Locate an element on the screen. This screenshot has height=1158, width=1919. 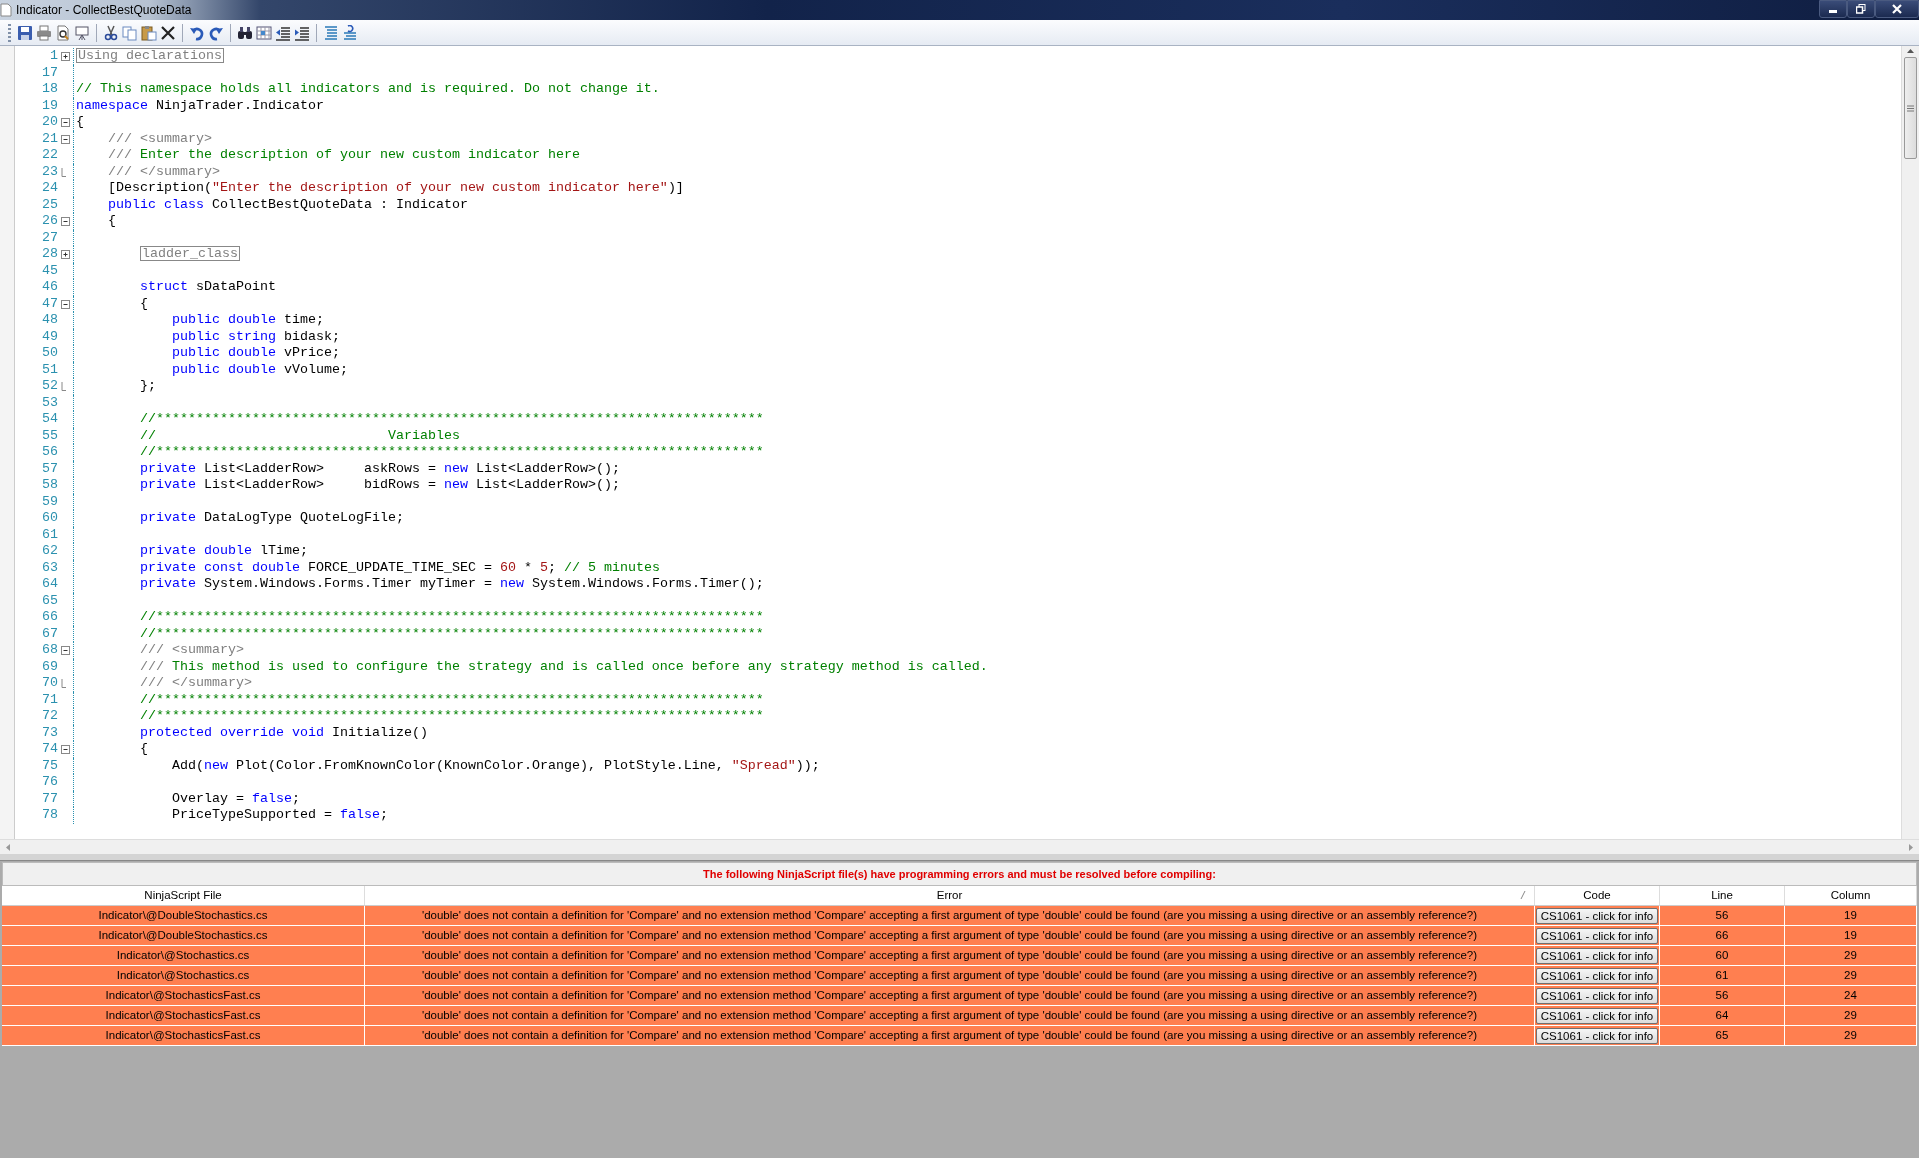
collapsed-region: Using declarations is located at coordinates (150, 55).